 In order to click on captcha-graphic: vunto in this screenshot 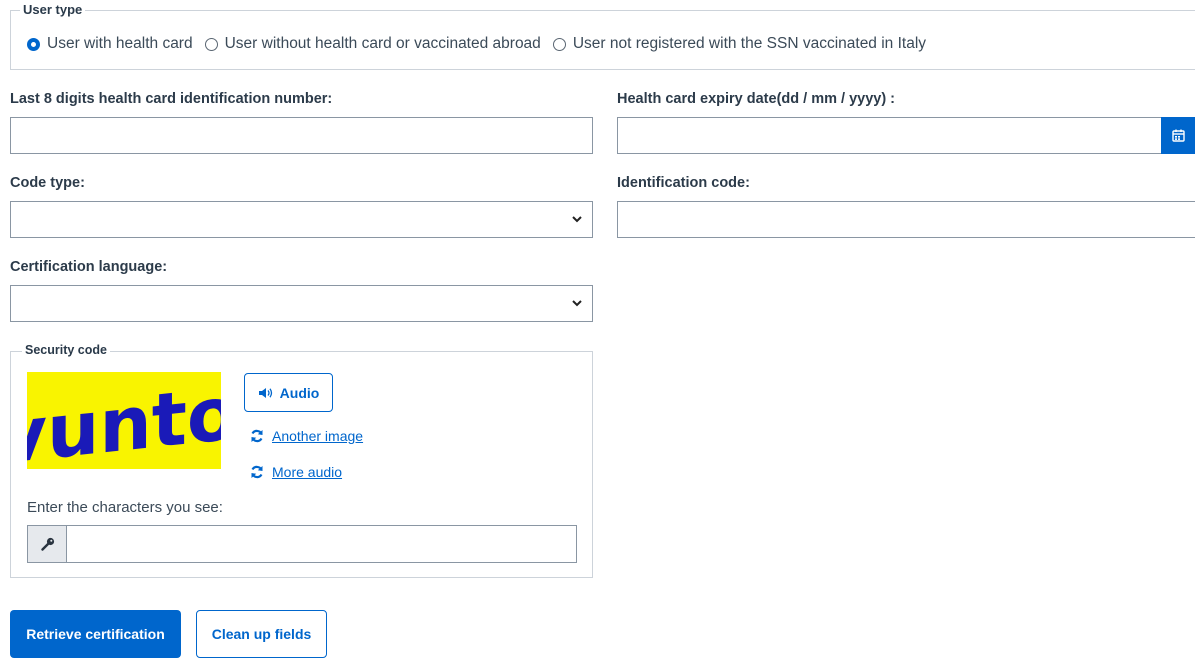, I will do `click(124, 420)`.